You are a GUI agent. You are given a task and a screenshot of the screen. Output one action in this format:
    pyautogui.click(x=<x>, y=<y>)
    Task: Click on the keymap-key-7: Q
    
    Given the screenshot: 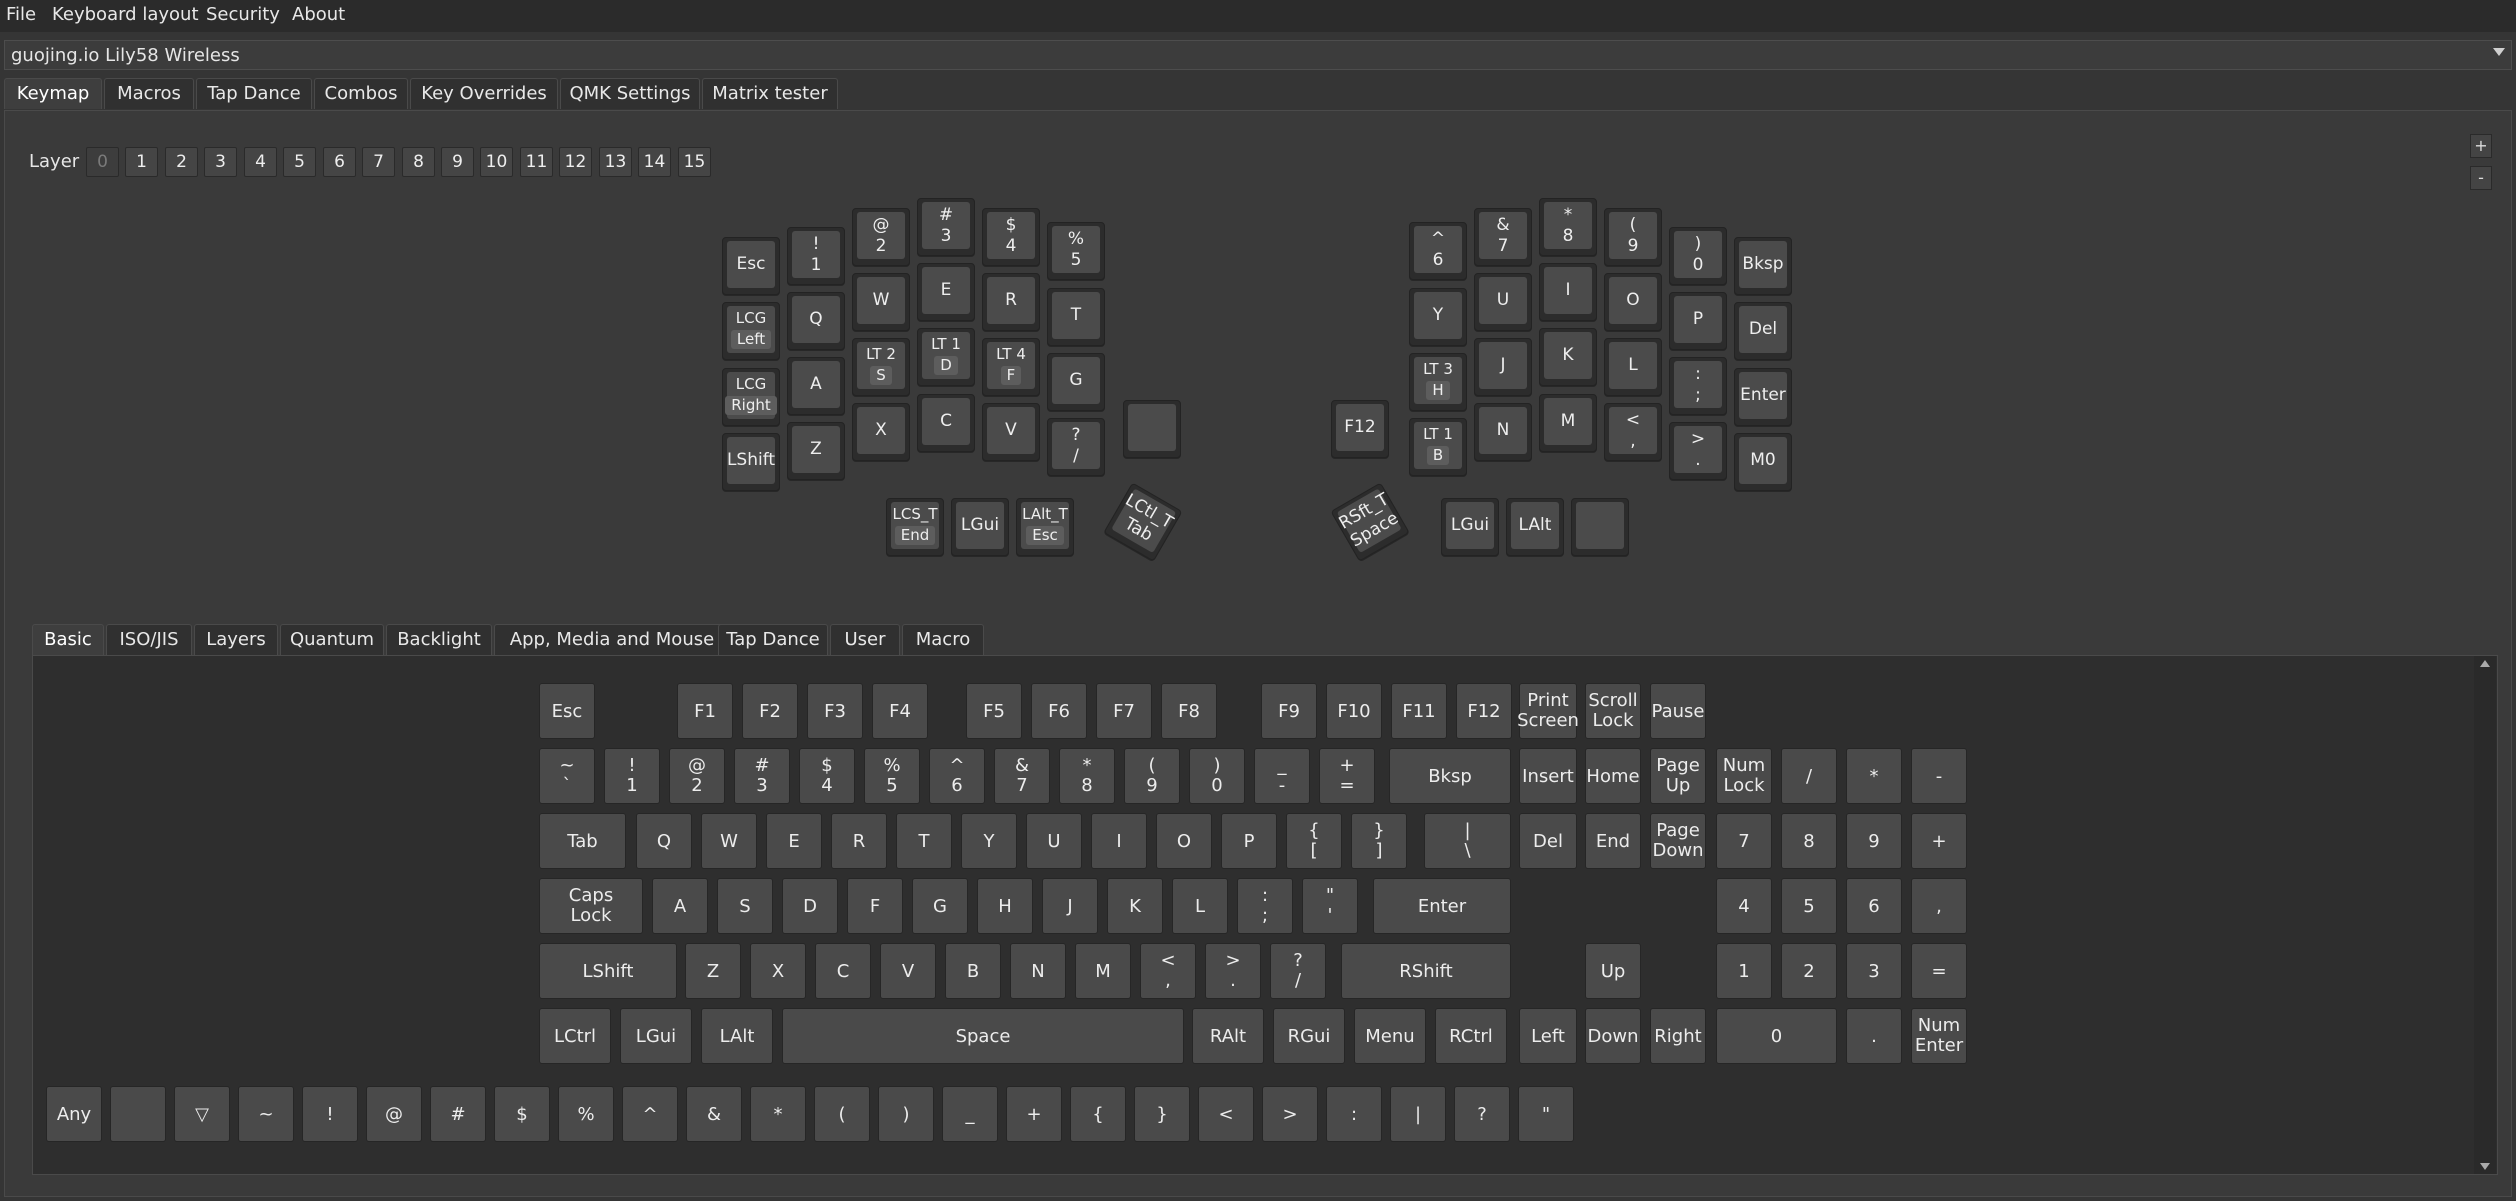 What is the action you would take?
    pyautogui.click(x=816, y=321)
    